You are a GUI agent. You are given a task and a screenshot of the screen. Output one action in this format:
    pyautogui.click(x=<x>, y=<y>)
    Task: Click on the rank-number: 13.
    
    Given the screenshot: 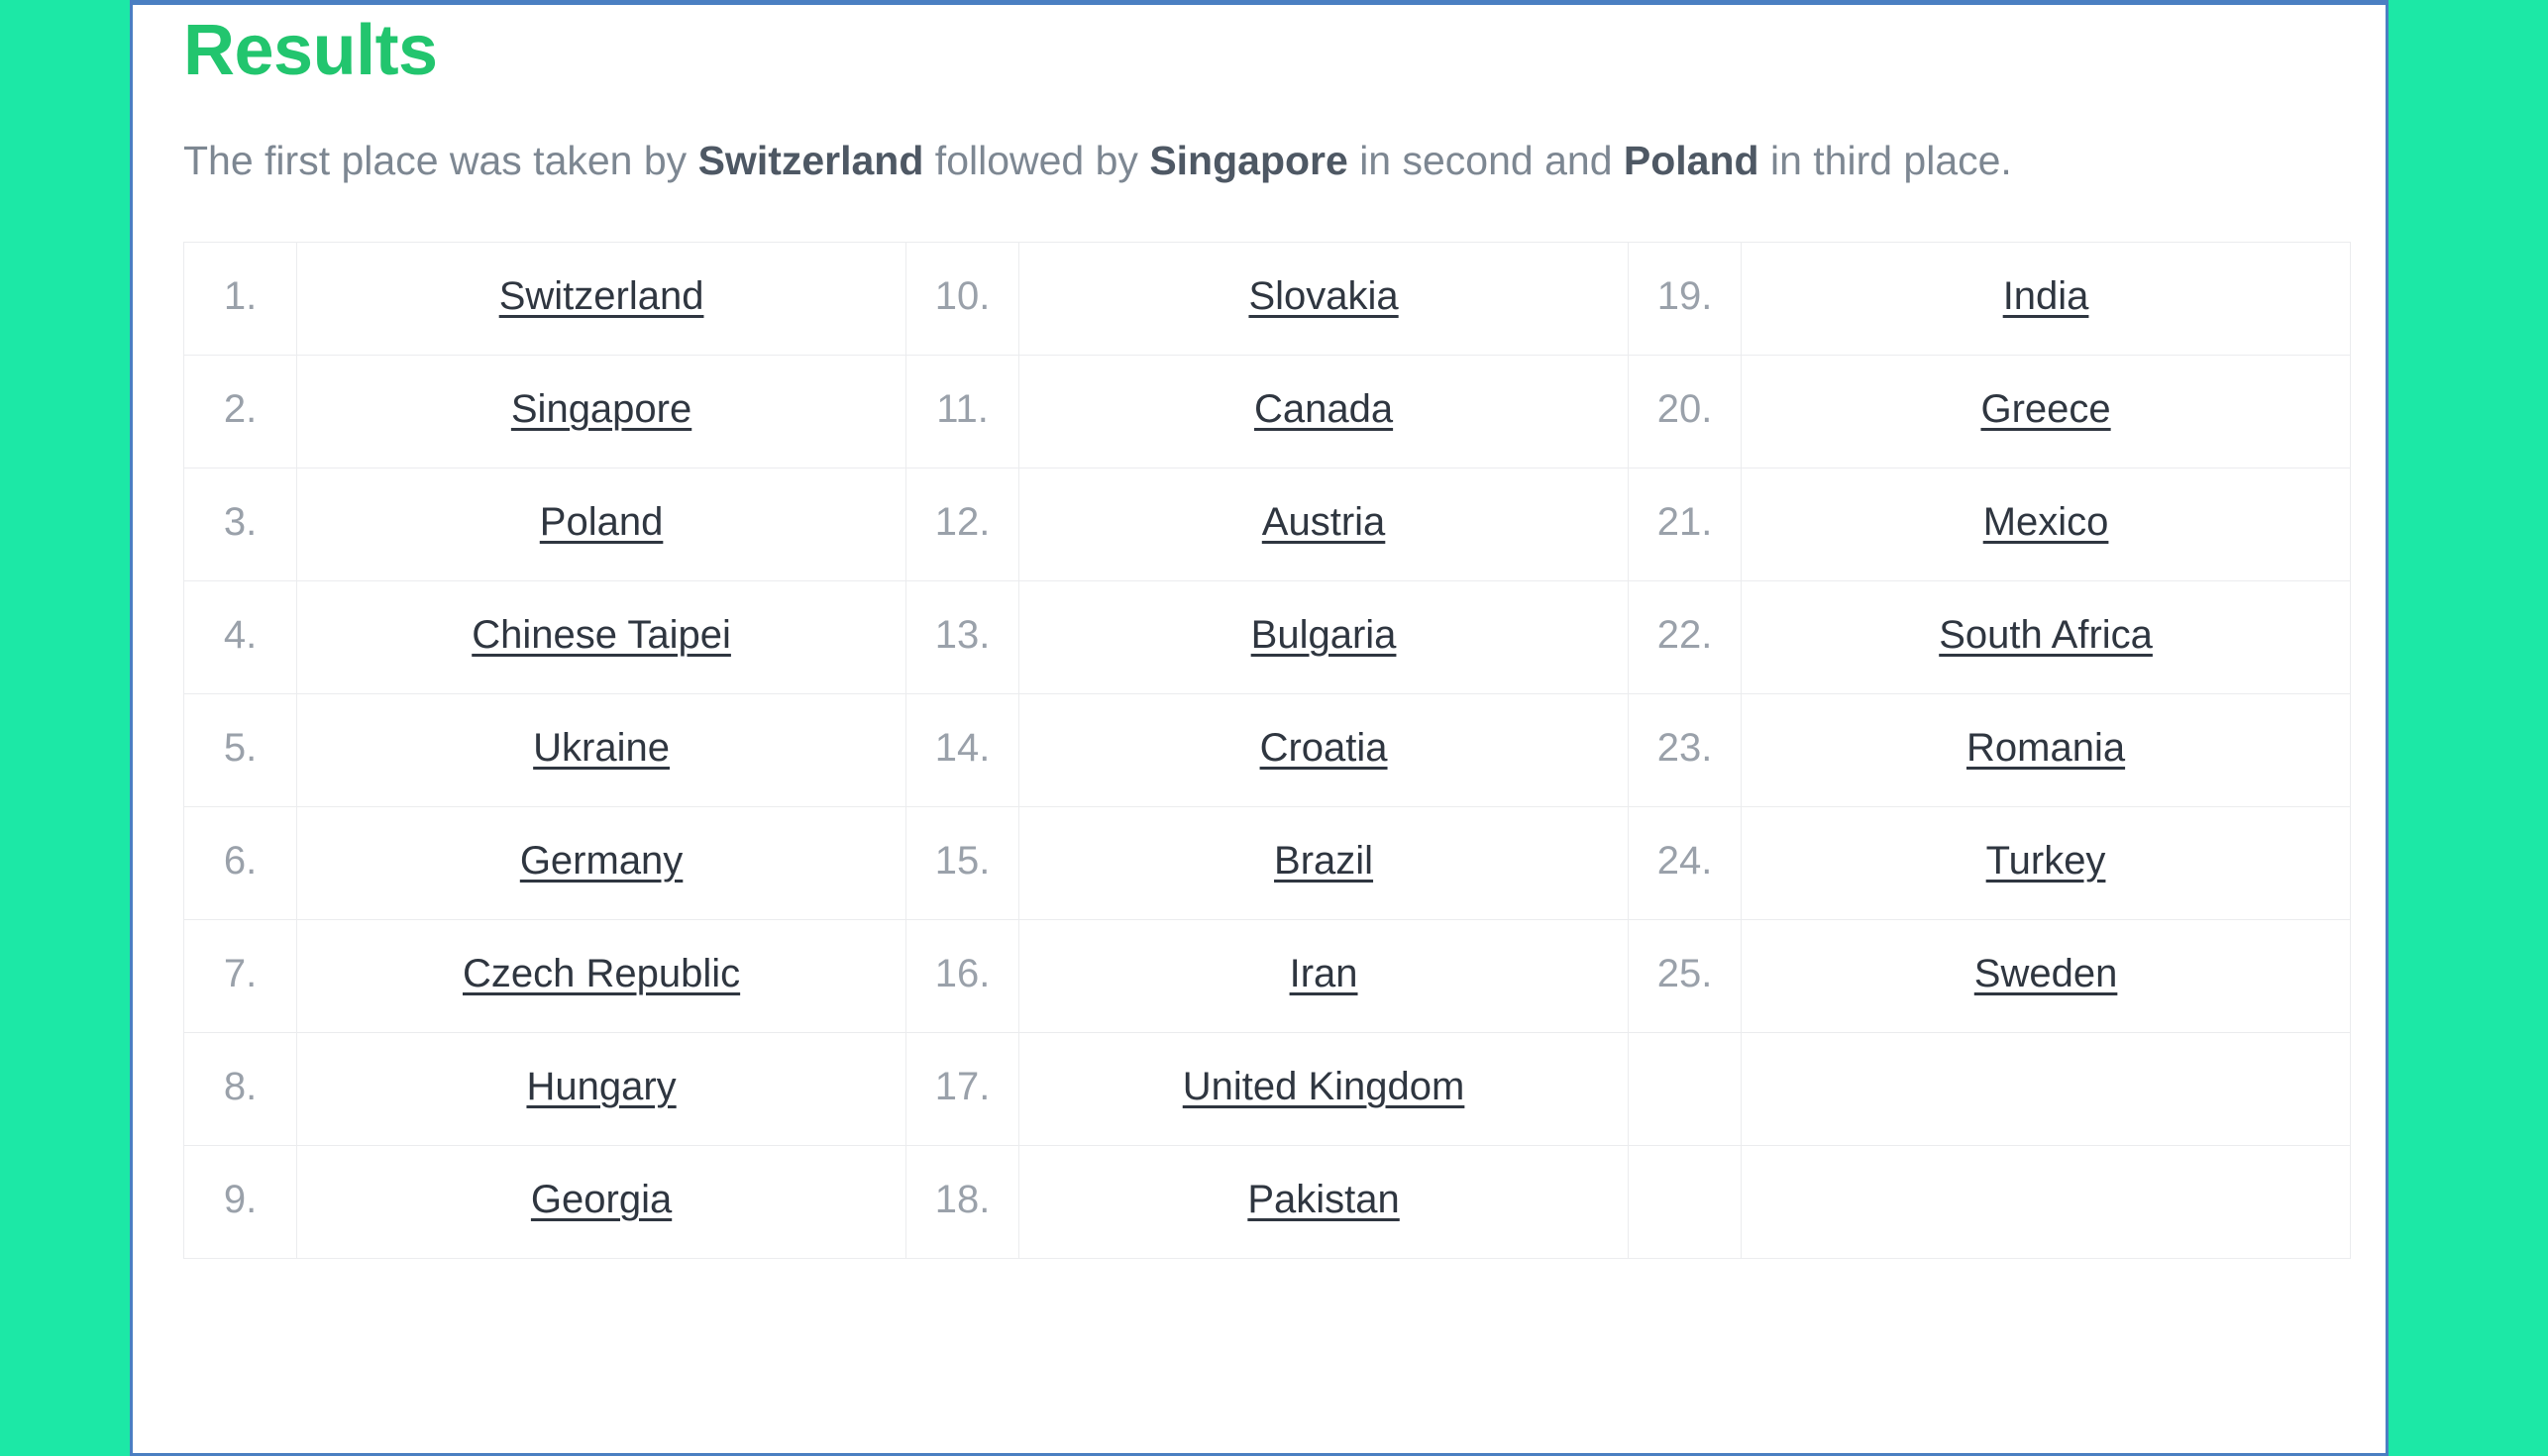 What is the action you would take?
    pyautogui.click(x=962, y=636)
    